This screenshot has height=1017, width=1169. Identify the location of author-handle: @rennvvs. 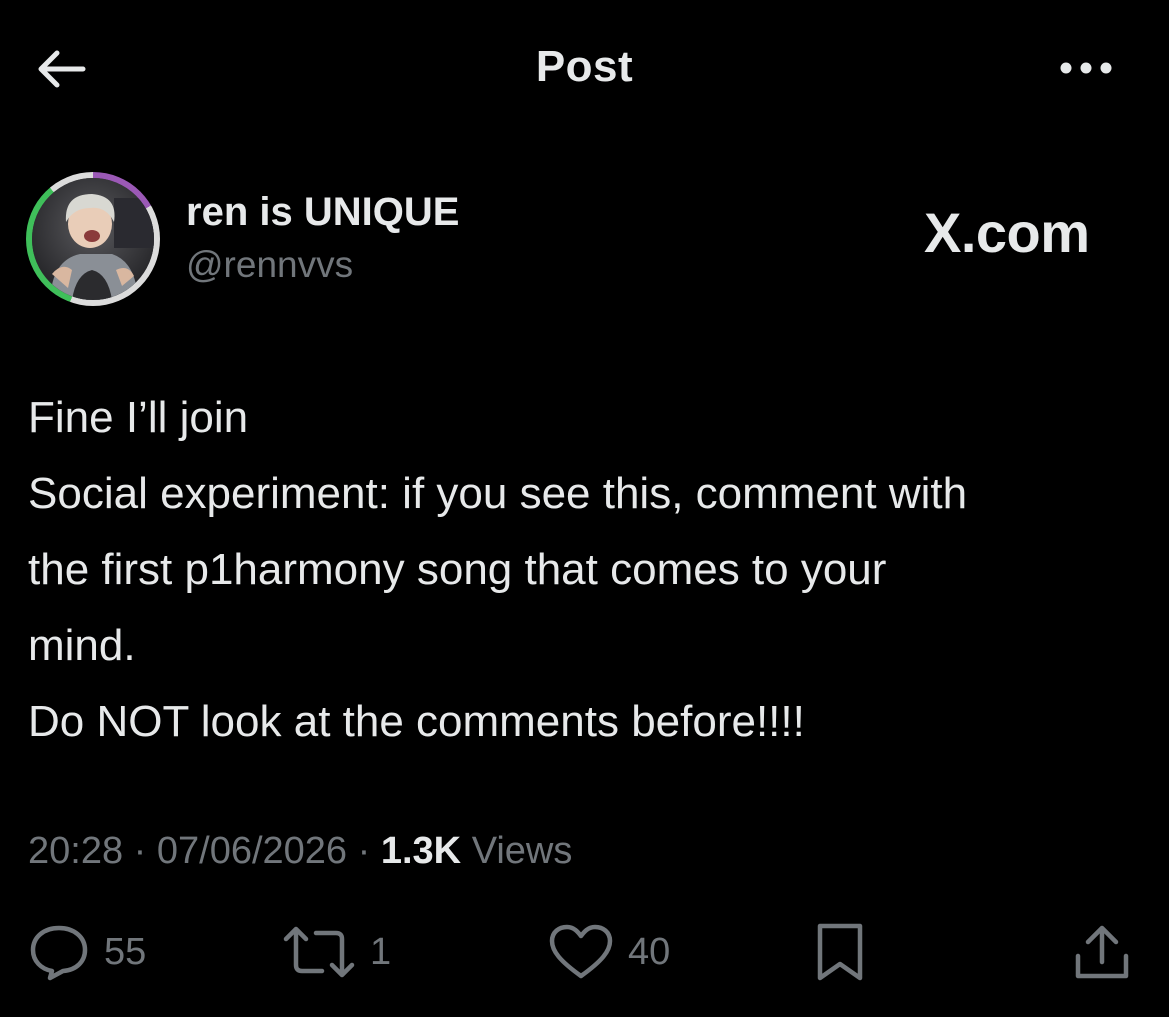
(269, 265).